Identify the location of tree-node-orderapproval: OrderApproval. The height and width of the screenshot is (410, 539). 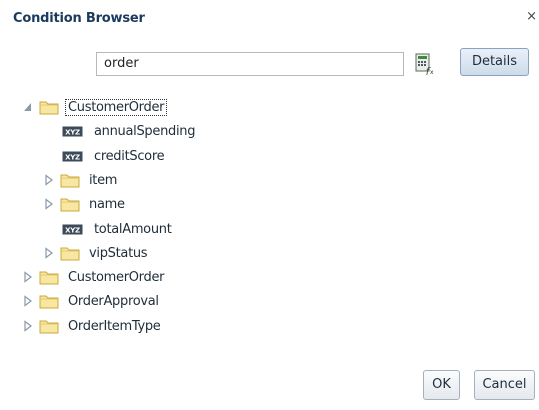
(91, 301).